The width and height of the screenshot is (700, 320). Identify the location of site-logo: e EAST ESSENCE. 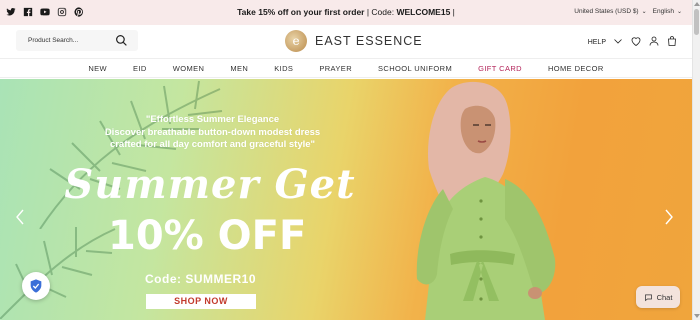
(354, 41).